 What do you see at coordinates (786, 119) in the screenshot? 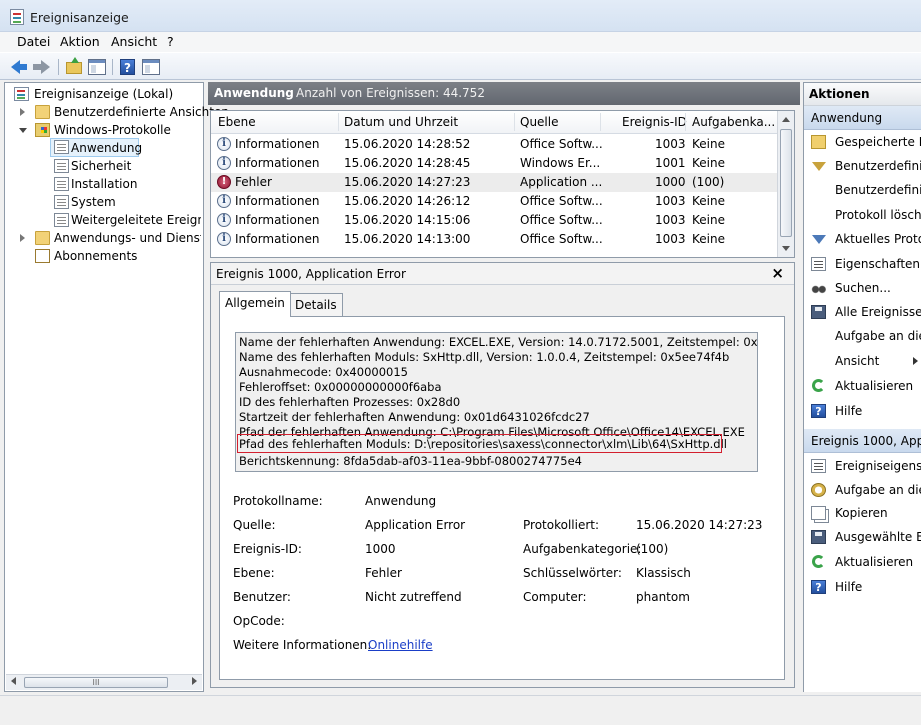
I see `scroll-up-icon` at bounding box center [786, 119].